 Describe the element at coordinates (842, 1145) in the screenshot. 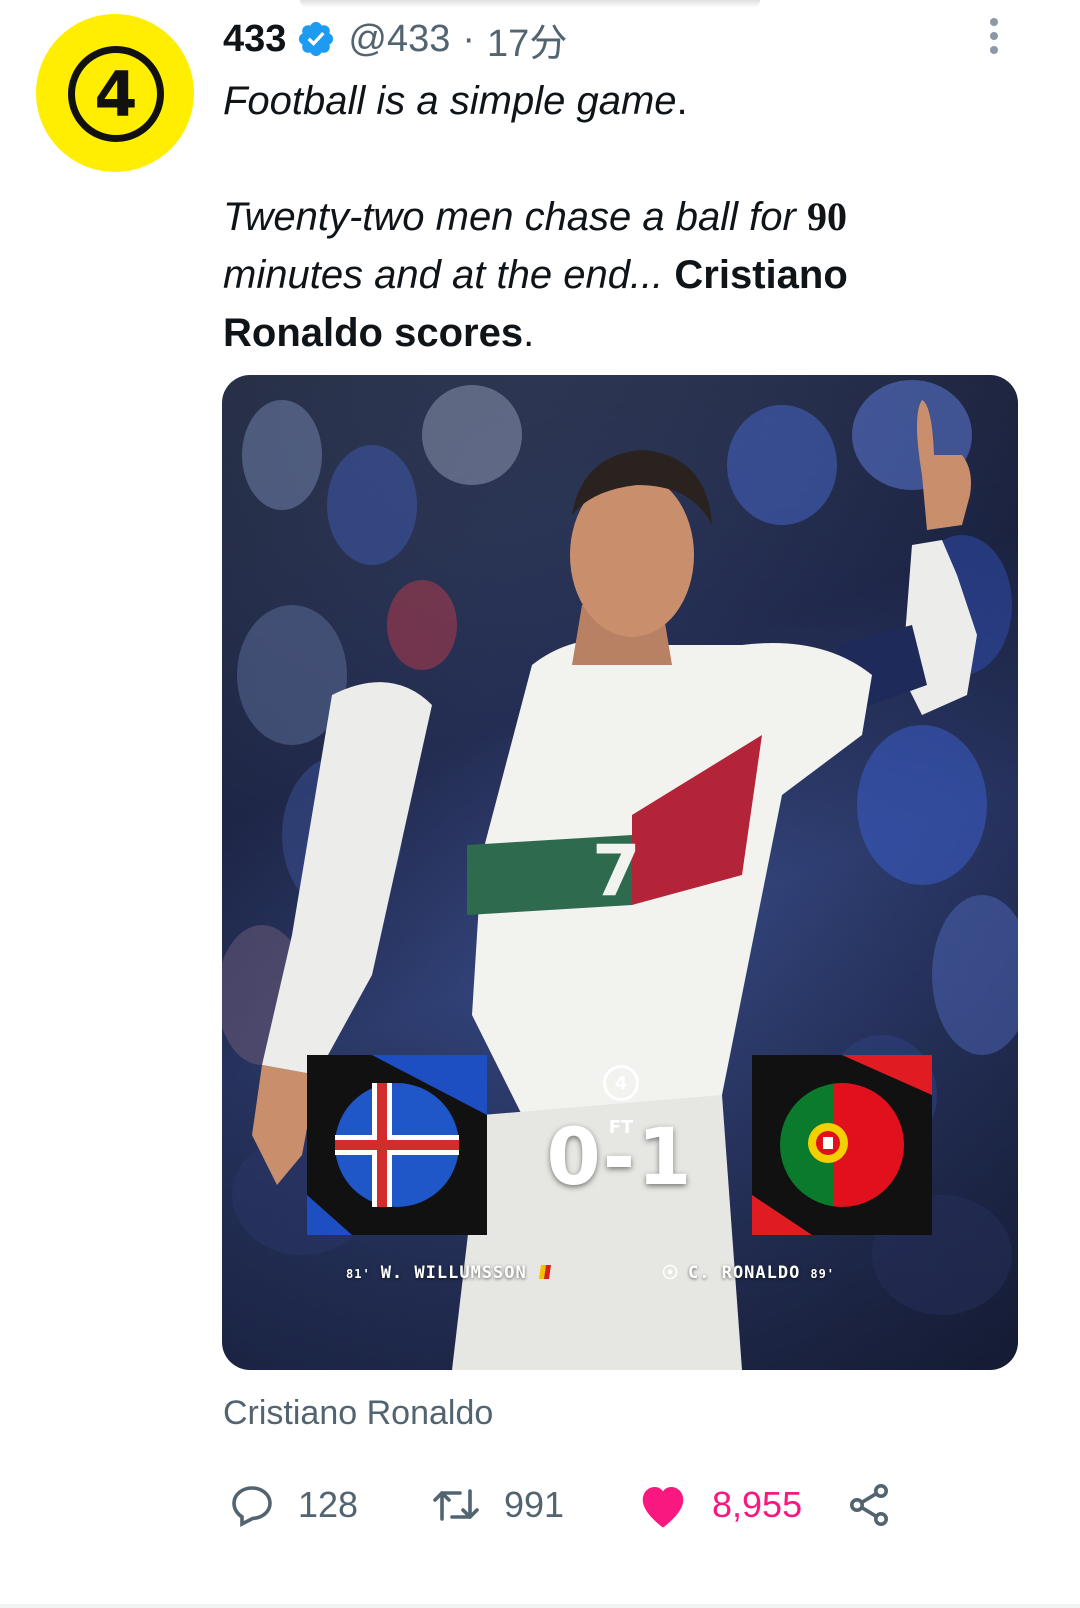

I see `portugal-flag-badge` at that location.